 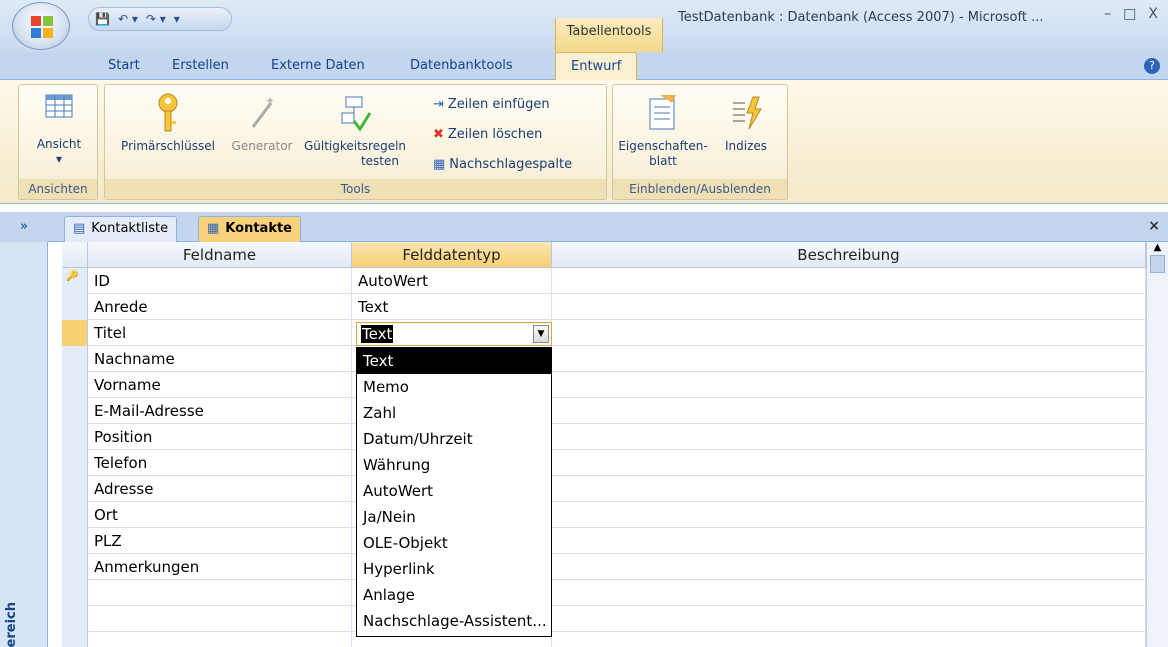 What do you see at coordinates (220, 541) in the screenshot?
I see `cell-feldname: PLZ` at bounding box center [220, 541].